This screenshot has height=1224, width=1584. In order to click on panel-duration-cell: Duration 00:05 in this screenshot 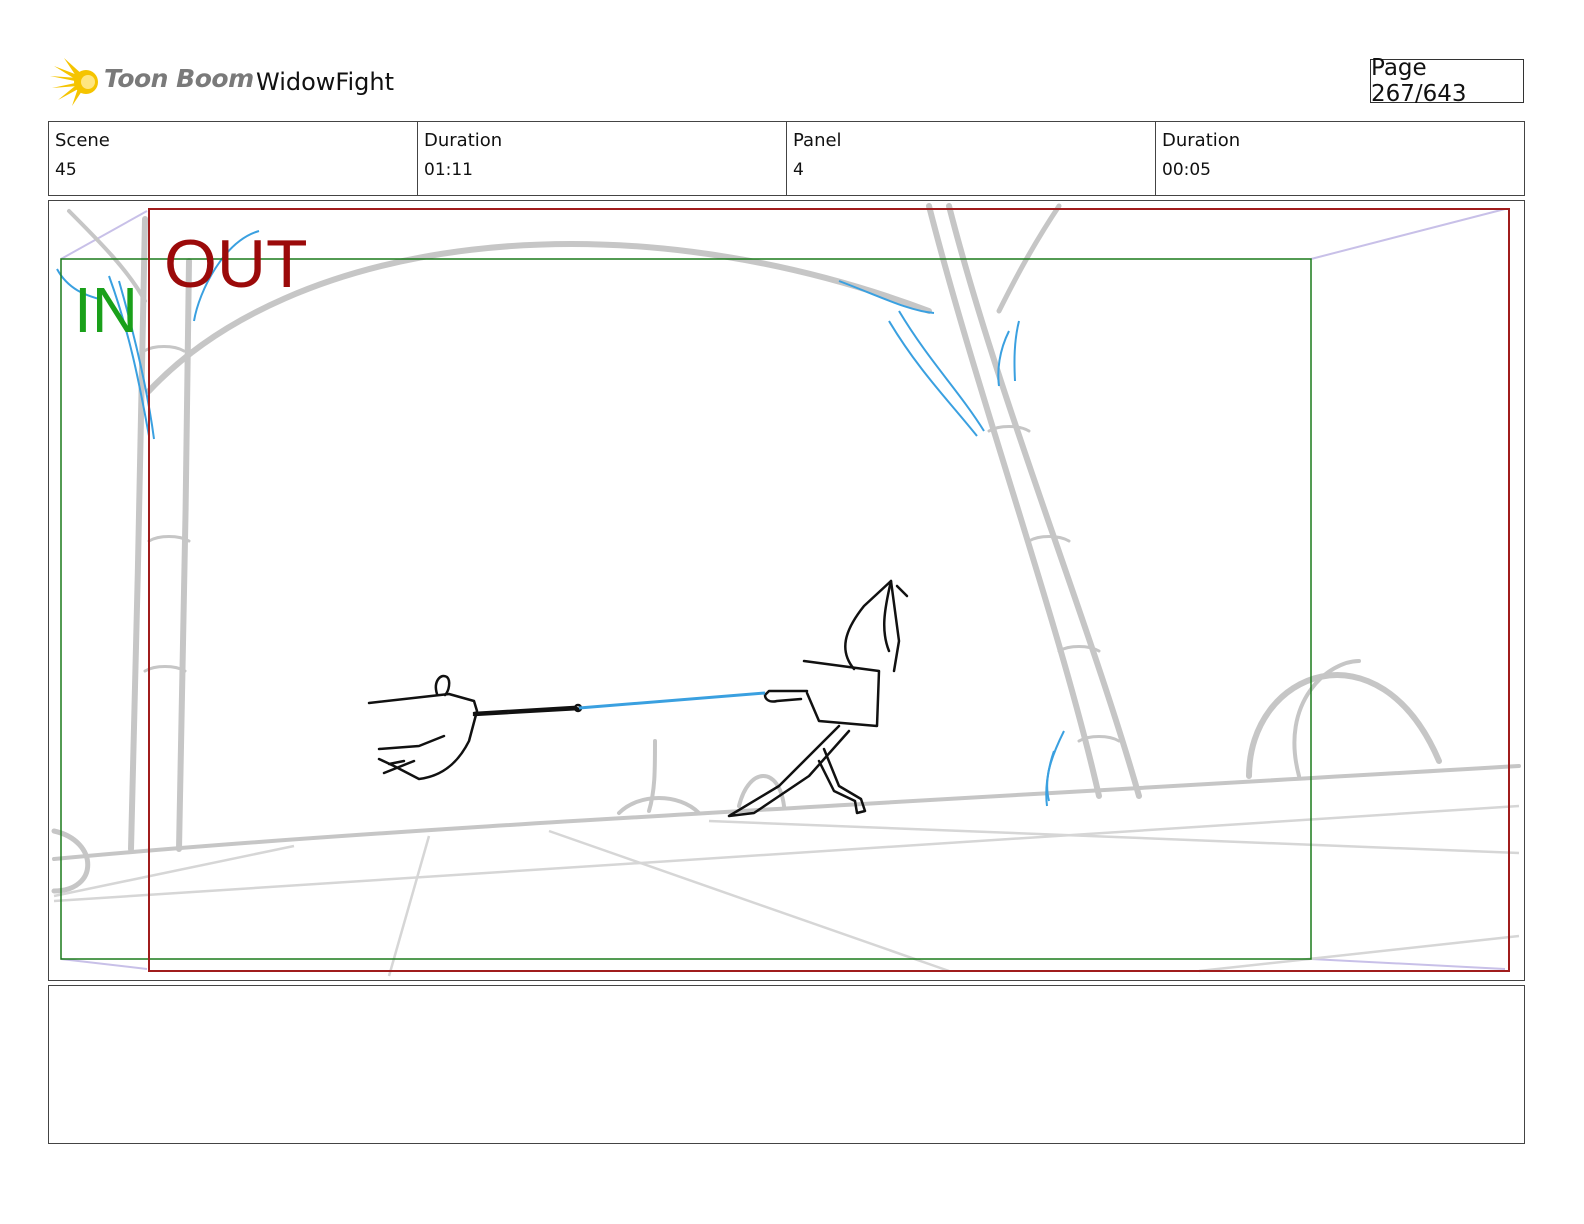, I will do `click(1340, 158)`.